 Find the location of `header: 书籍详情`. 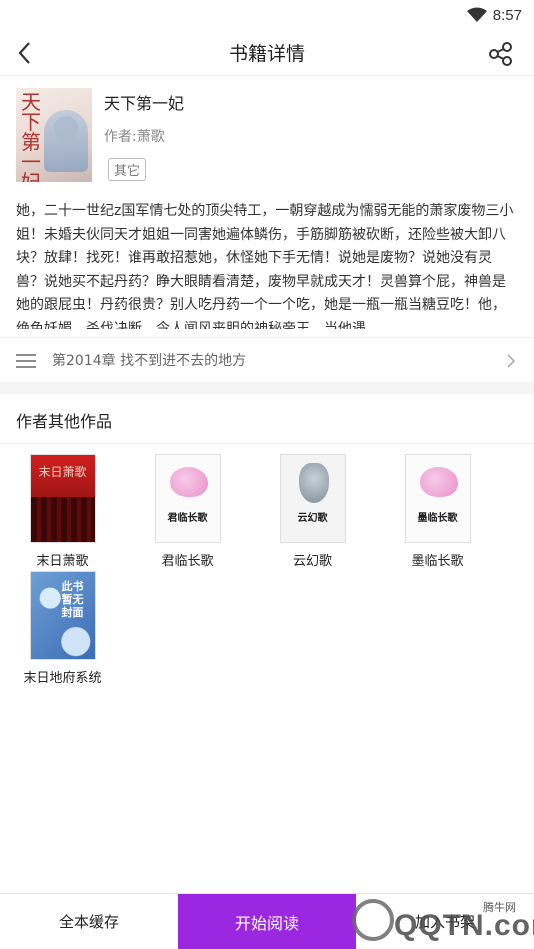

header: 书籍详情 is located at coordinates (267, 53).